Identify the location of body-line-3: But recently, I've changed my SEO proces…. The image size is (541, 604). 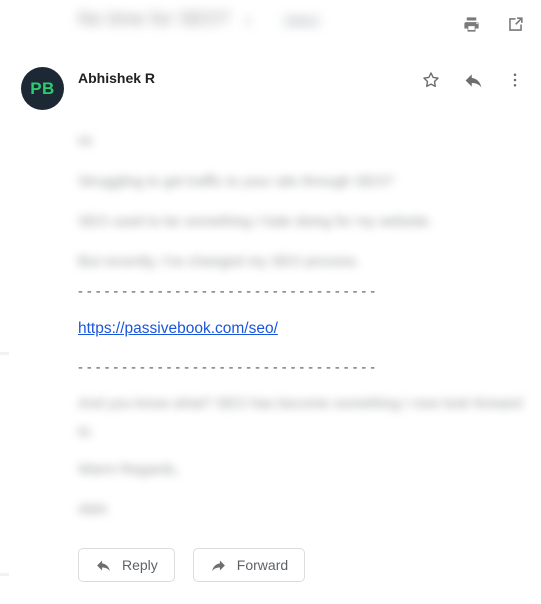
(219, 262).